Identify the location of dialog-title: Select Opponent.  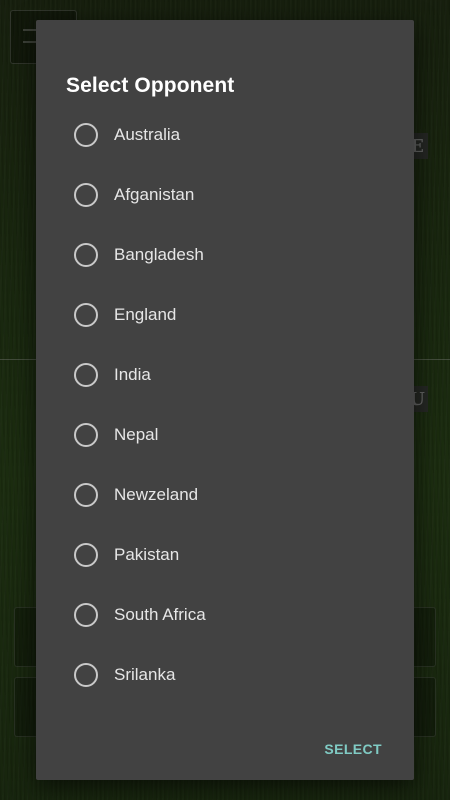
(150, 85).